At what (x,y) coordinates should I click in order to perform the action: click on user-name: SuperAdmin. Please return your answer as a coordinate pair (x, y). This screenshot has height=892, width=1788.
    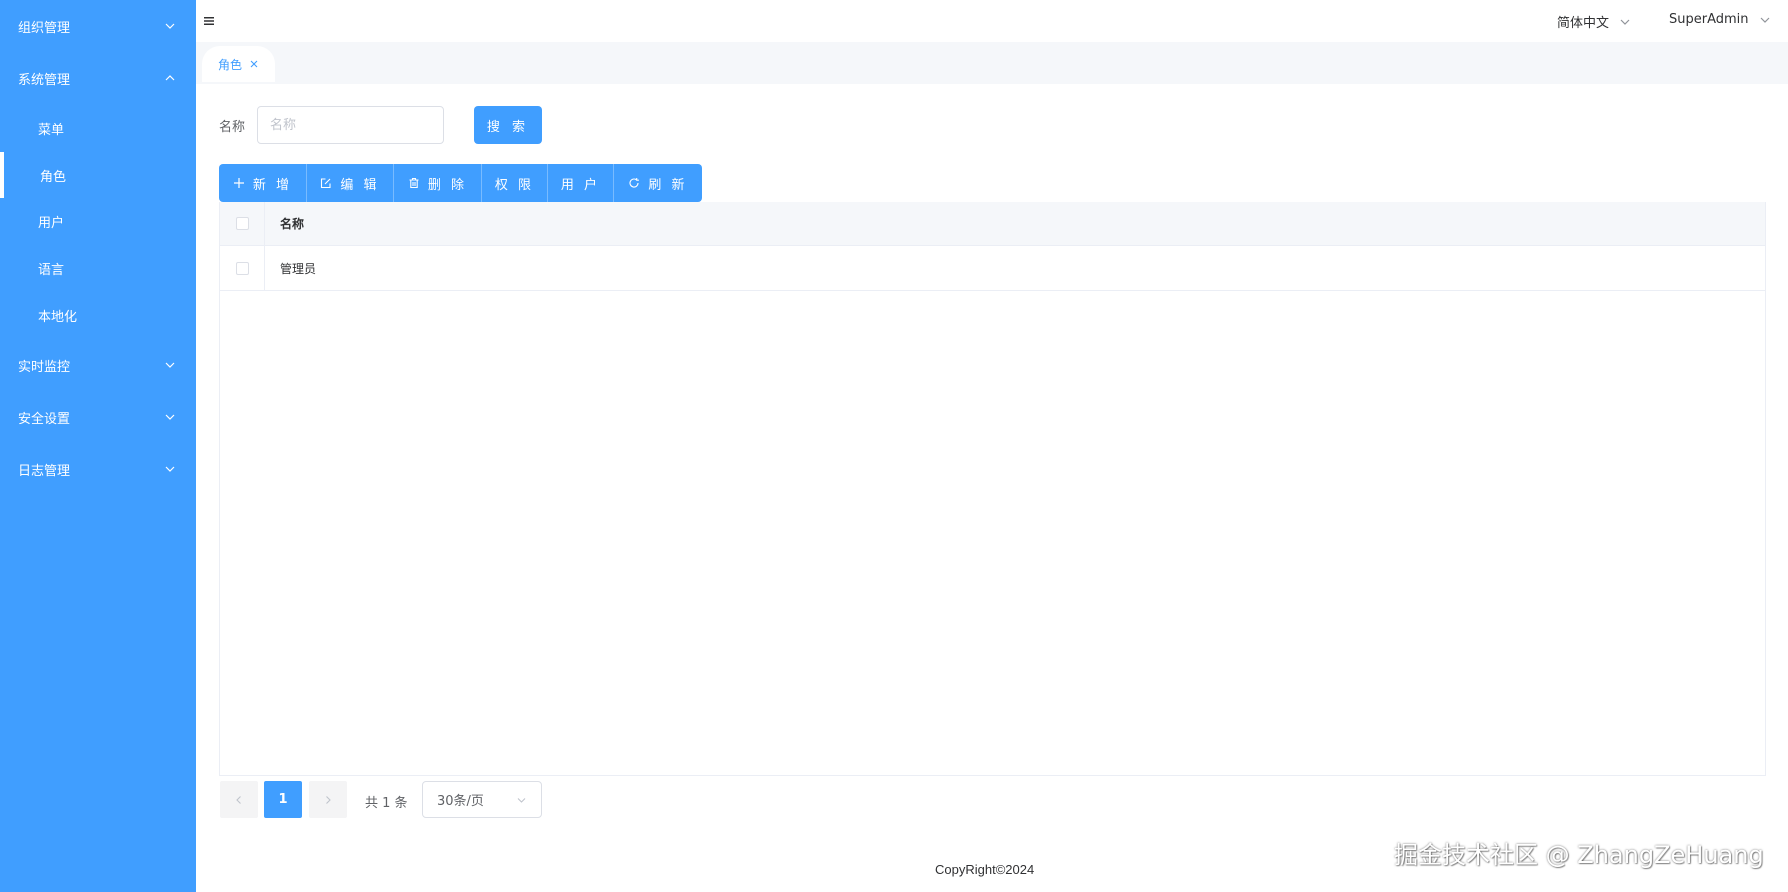
    Looking at the image, I should click on (1709, 19).